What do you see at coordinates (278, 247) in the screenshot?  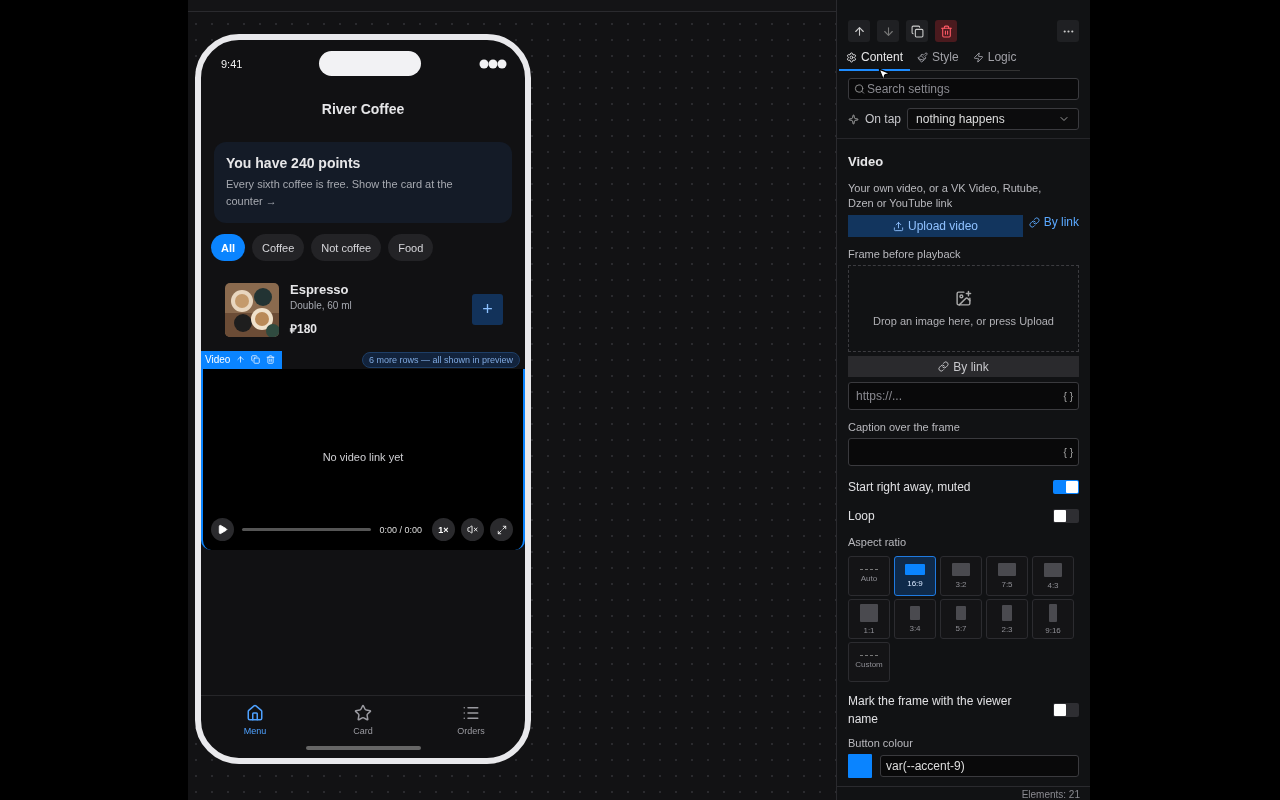 I see `category-chip: Coffee` at bounding box center [278, 247].